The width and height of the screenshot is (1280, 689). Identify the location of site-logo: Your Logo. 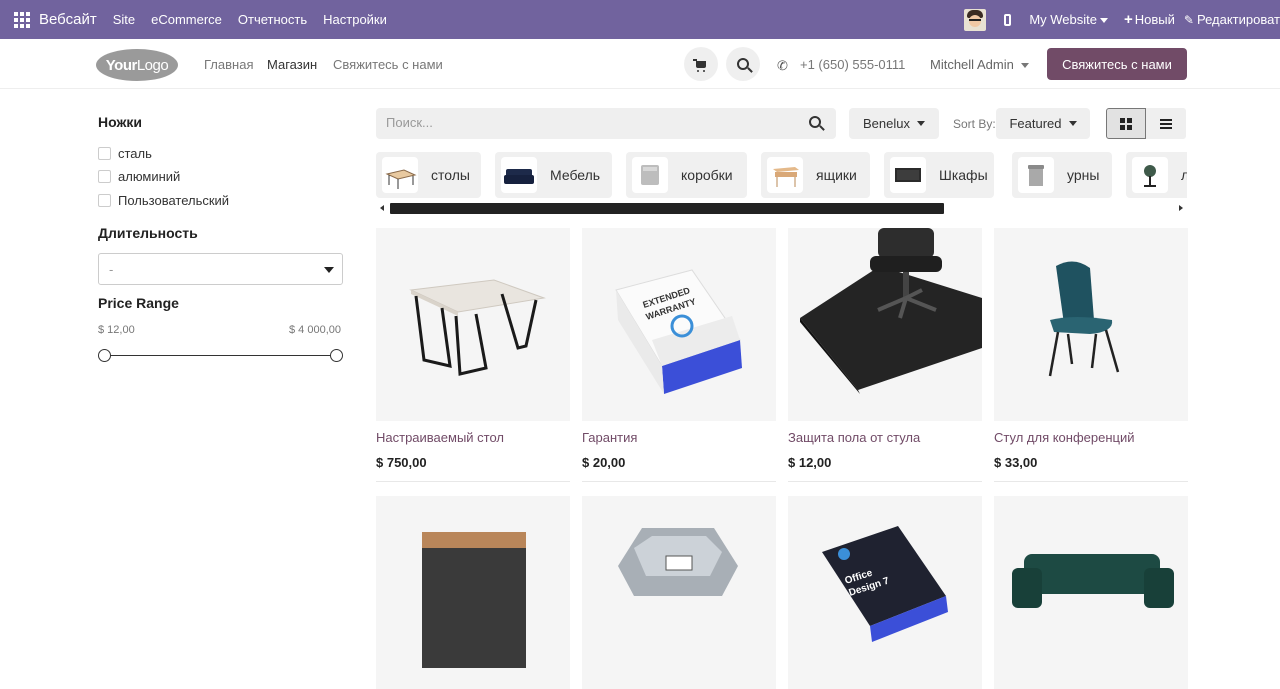
(137, 65).